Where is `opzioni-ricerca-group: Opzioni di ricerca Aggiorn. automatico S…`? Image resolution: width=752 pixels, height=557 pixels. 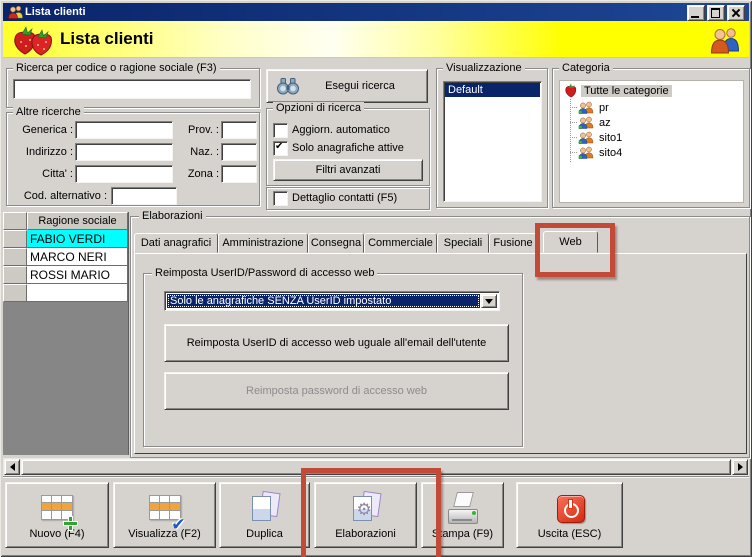 opzioni-ricerca-group: Opzioni di ricerca Aggiorn. automatico S… is located at coordinates (348, 144).